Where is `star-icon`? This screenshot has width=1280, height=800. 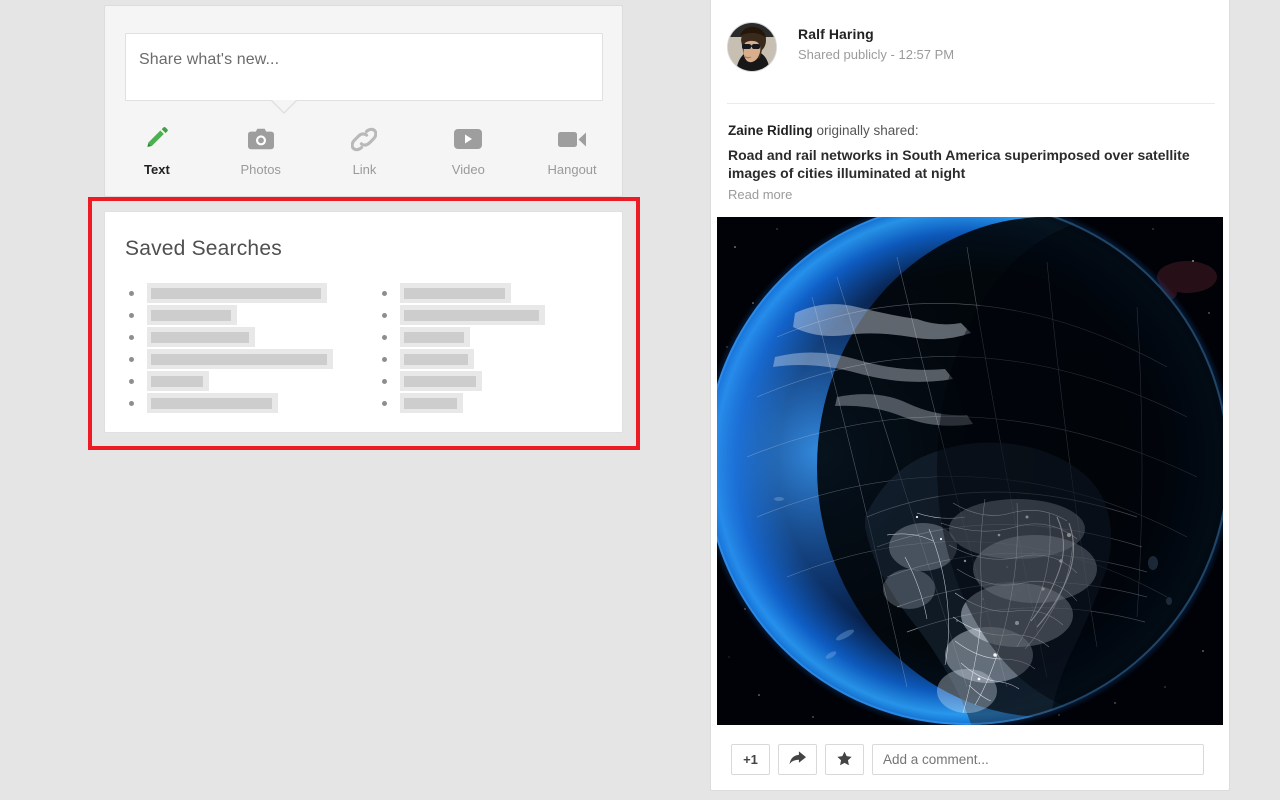 star-icon is located at coordinates (844, 760).